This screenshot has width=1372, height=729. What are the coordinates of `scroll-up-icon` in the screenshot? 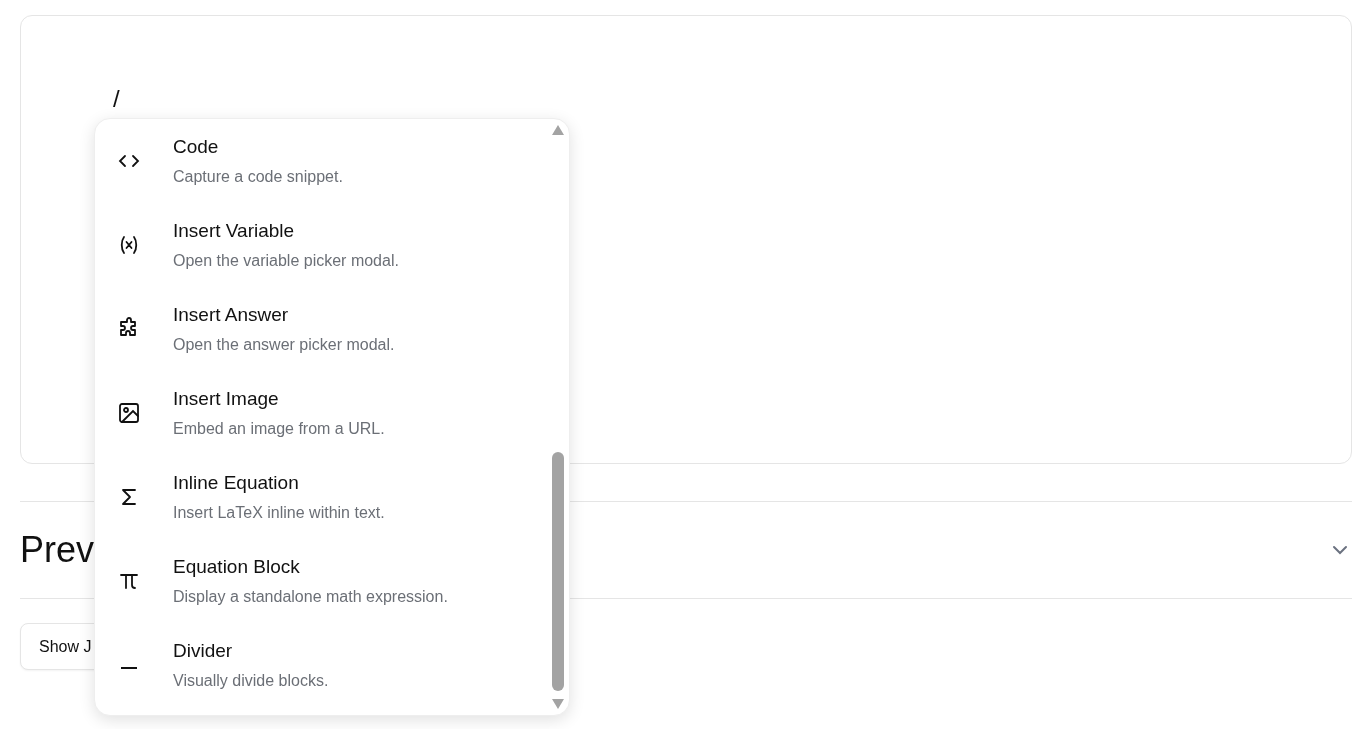 It's located at (558, 130).